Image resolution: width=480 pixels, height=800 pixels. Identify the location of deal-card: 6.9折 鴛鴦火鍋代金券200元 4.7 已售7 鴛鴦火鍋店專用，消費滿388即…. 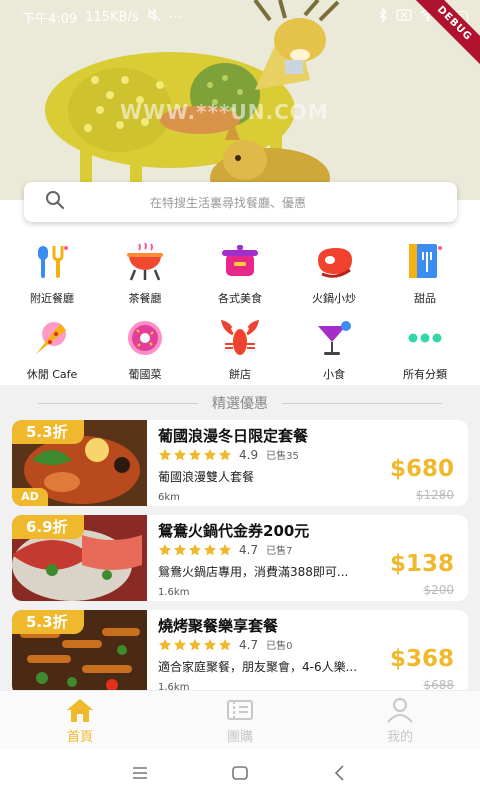
(240, 558).